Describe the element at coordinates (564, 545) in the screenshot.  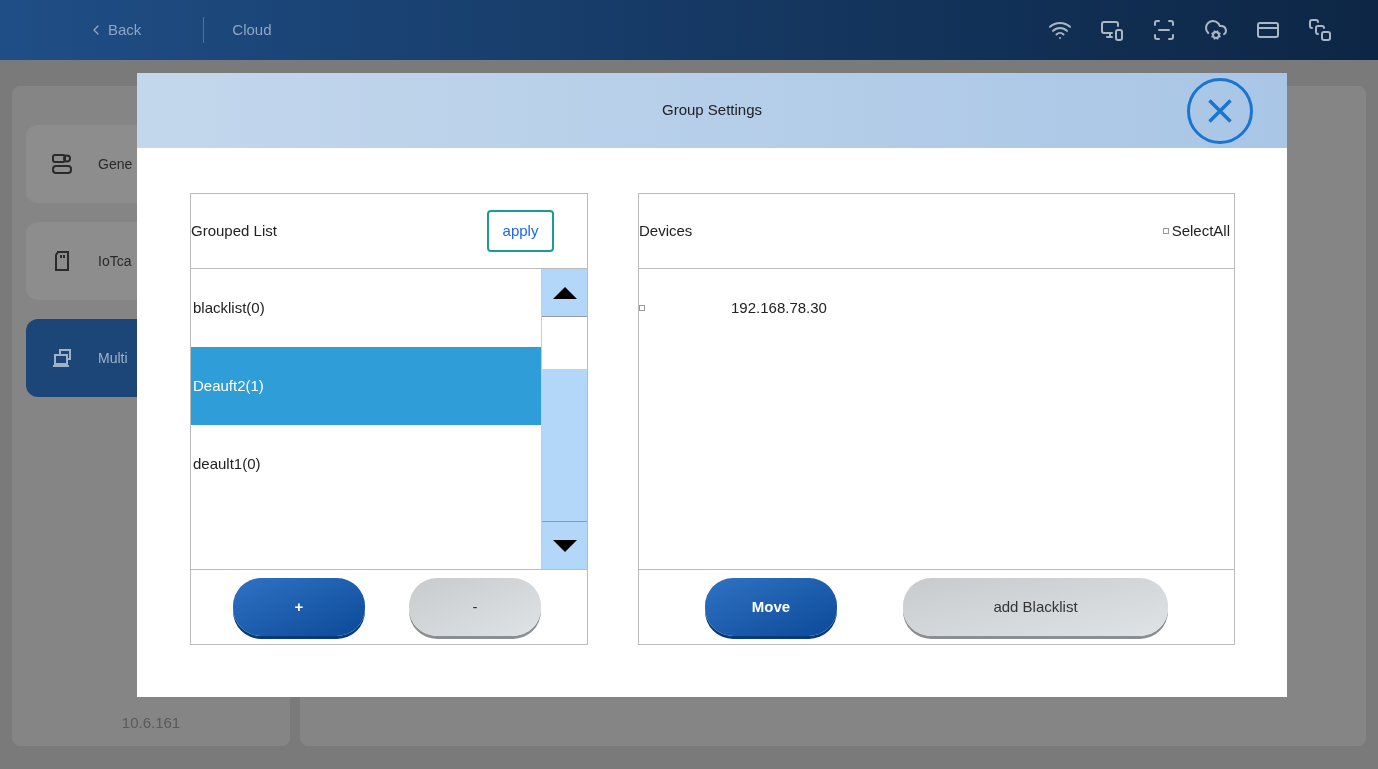
I see `triangle-down-icon` at that location.